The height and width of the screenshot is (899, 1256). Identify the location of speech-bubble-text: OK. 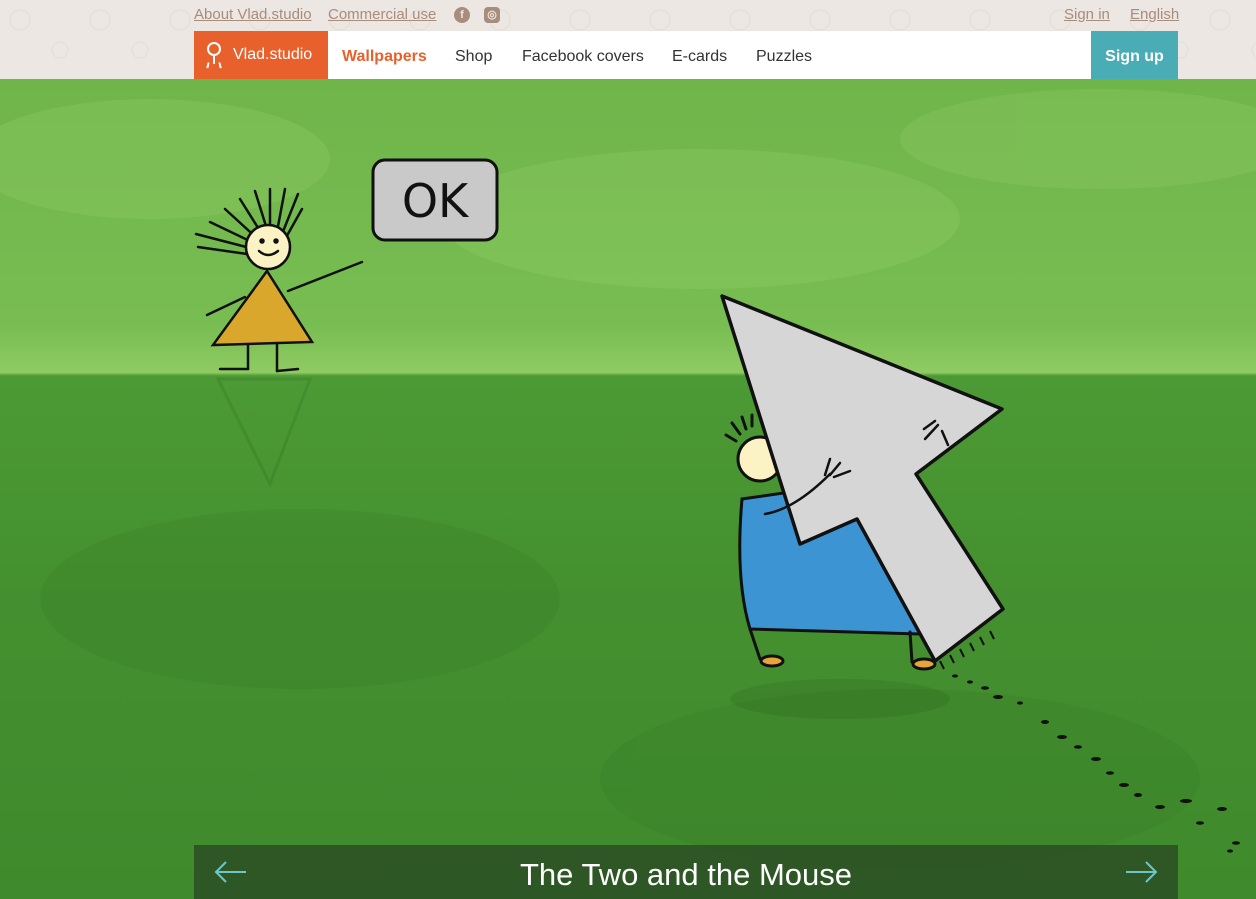
(436, 201).